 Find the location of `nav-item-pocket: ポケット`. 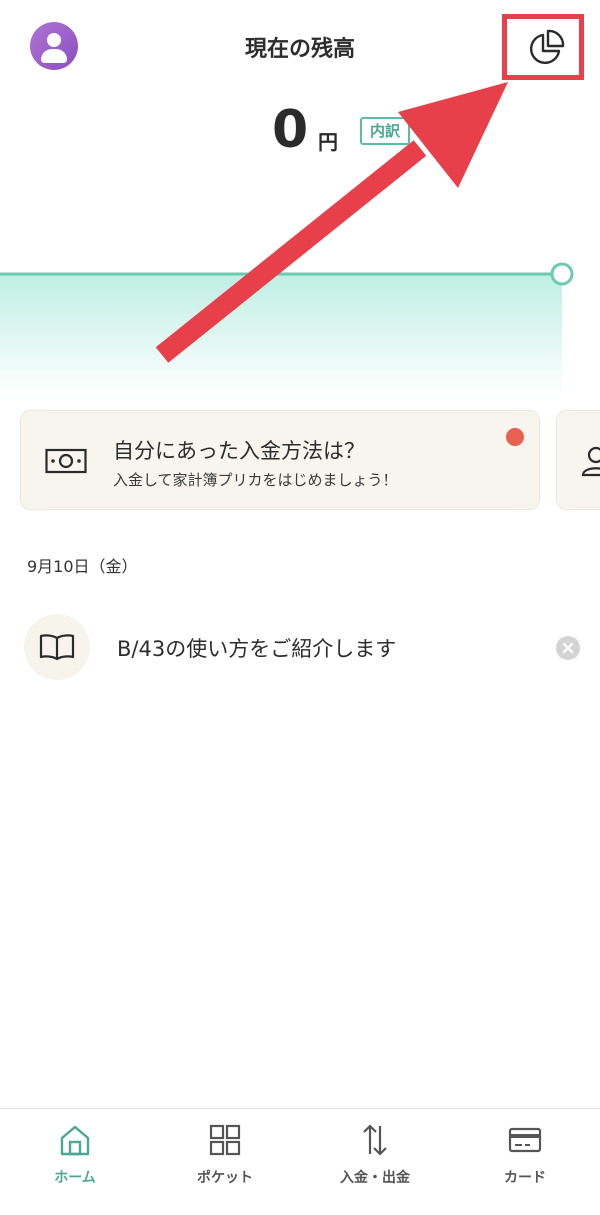

nav-item-pocket: ポケット is located at coordinates (225, 1162).